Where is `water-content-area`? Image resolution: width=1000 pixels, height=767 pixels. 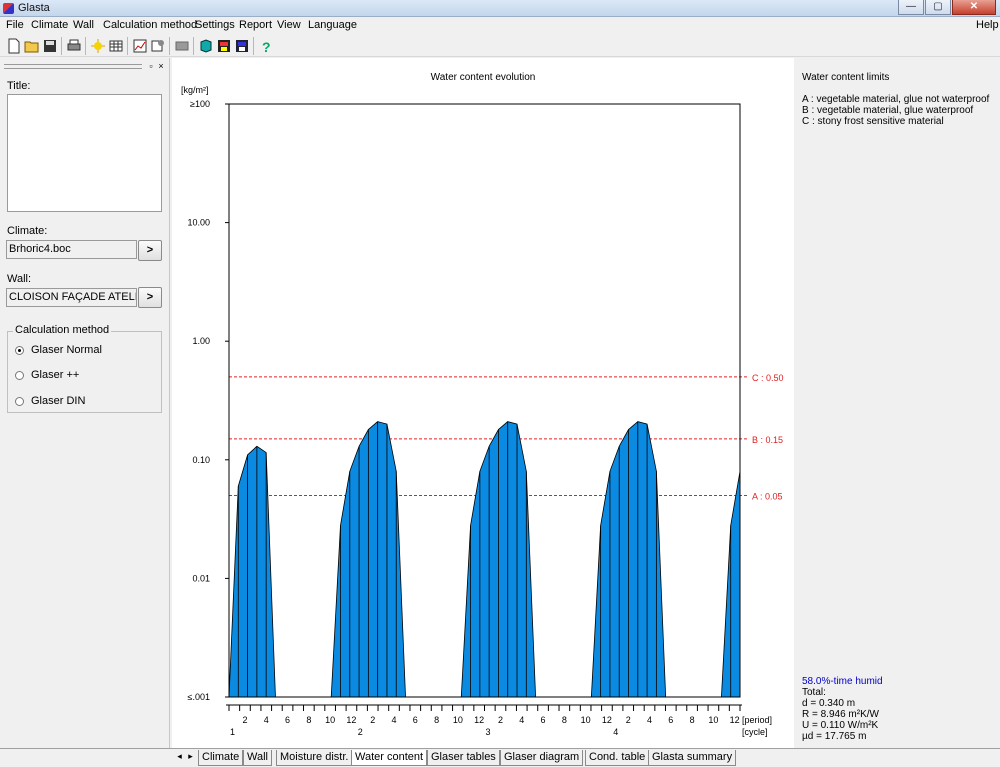
water-content-area is located at coordinates (252, 571).